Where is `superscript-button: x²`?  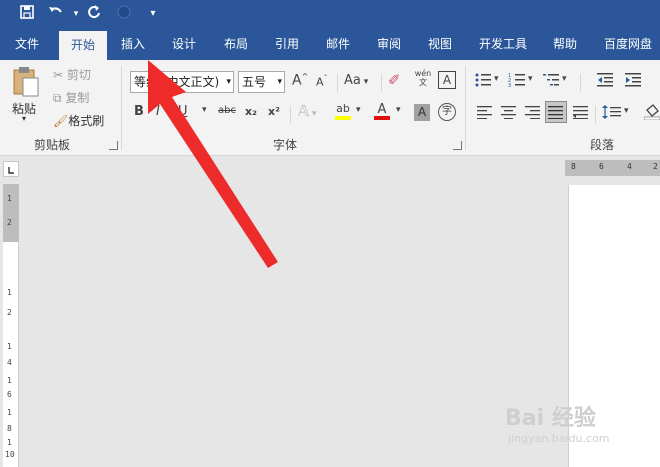
superscript-button: x² is located at coordinates (274, 111).